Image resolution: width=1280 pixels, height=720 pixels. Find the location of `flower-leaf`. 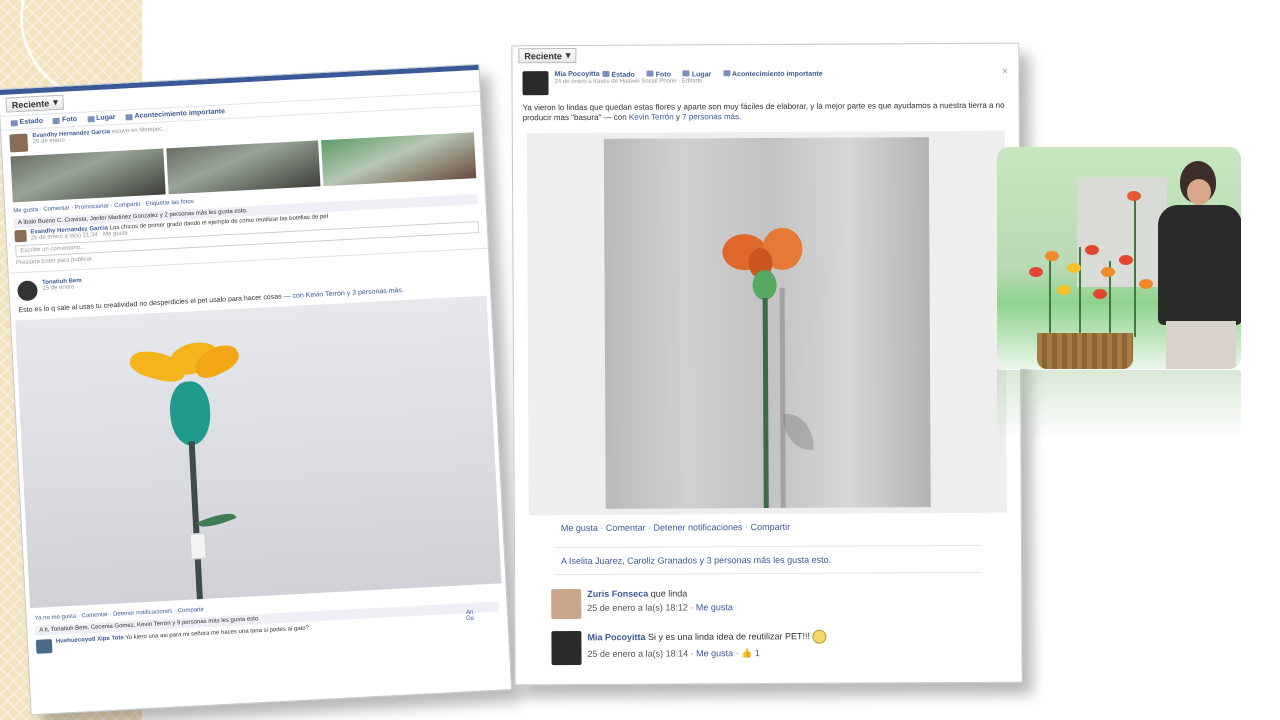

flower-leaf is located at coordinates (217, 520).